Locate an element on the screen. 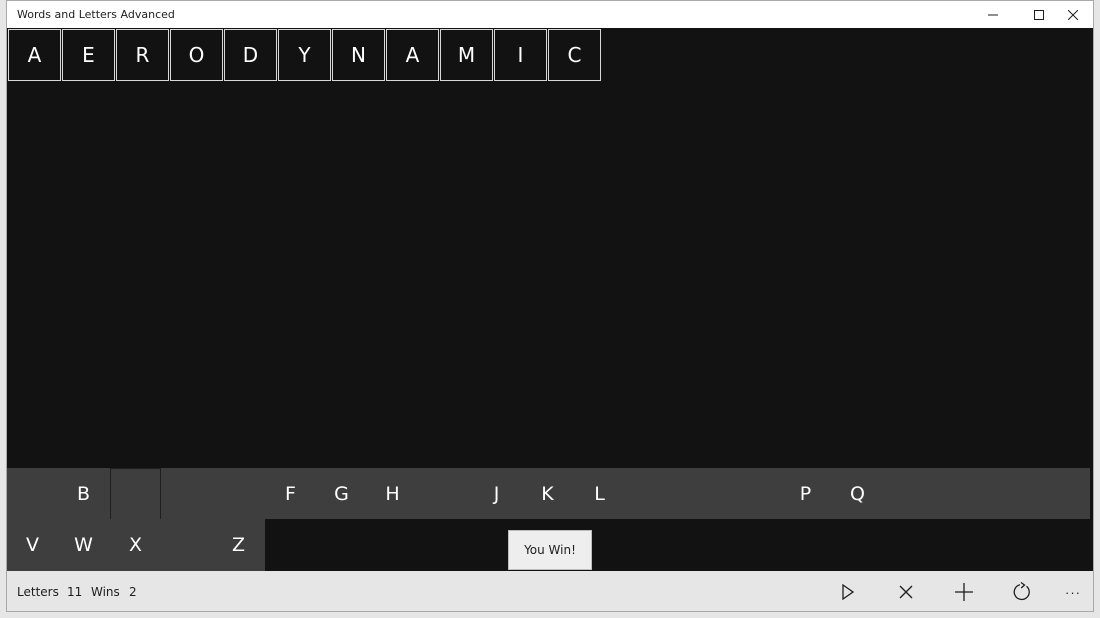 This screenshot has width=1100, height=618. more-button: ··· is located at coordinates (1073, 592).